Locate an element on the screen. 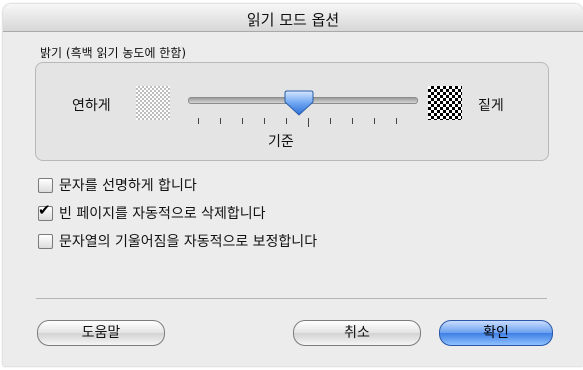  dialog-title: 읽기 모드 옵션 is located at coordinates (293, 20).